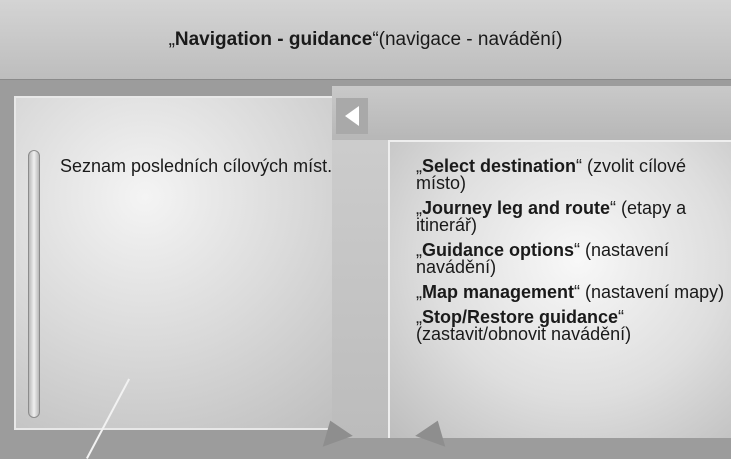 This screenshot has height=459, width=731. I want to click on menu-item-label: Map management, so click(498, 292).